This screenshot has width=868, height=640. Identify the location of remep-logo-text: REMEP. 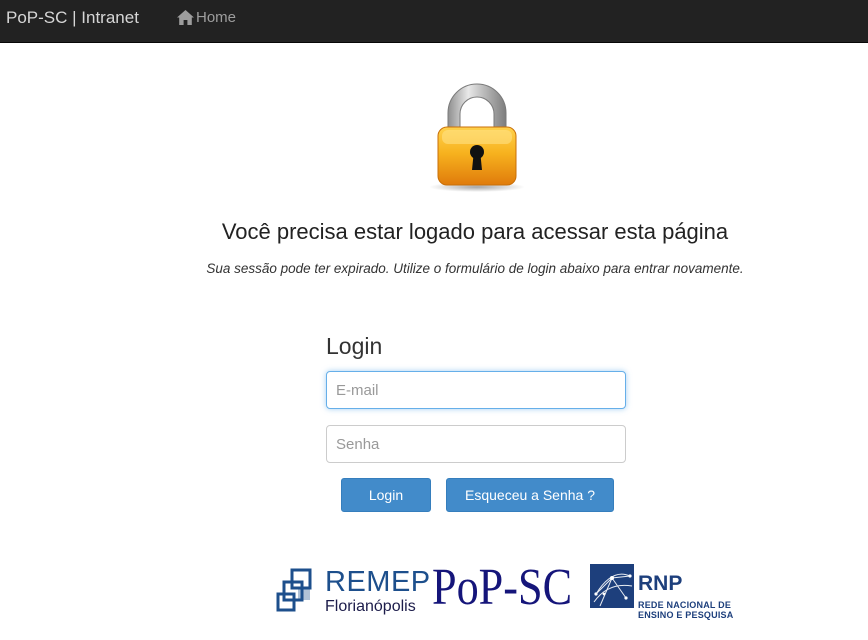
(378, 582).